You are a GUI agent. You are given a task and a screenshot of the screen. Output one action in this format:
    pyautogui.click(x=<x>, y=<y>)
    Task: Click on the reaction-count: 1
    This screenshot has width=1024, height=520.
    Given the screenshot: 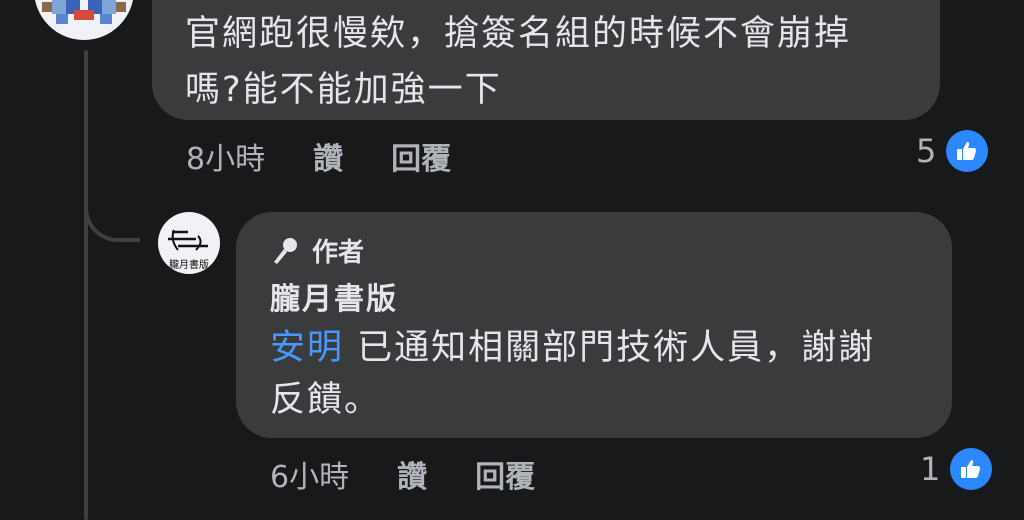 What is the action you would take?
    pyautogui.click(x=956, y=469)
    